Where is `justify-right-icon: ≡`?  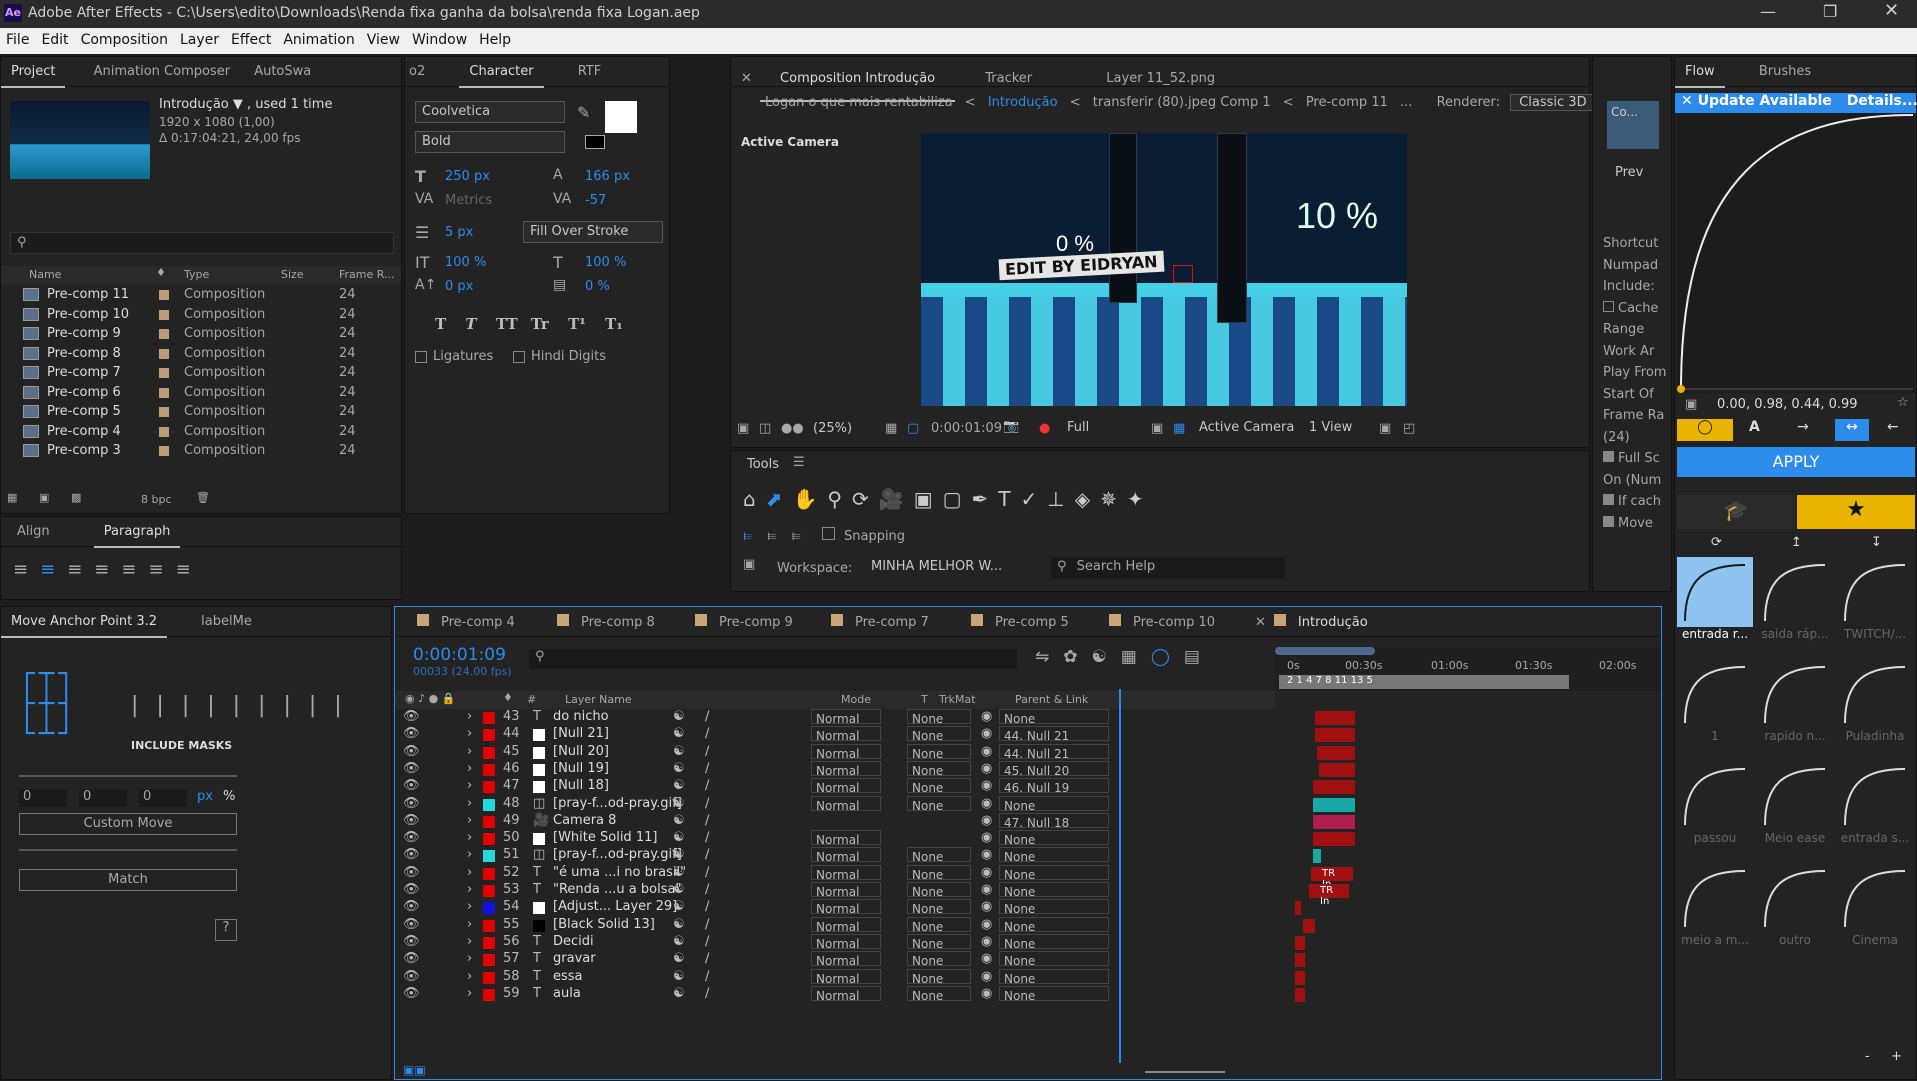
justify-right-icon: ≡ is located at coordinates (161, 569).